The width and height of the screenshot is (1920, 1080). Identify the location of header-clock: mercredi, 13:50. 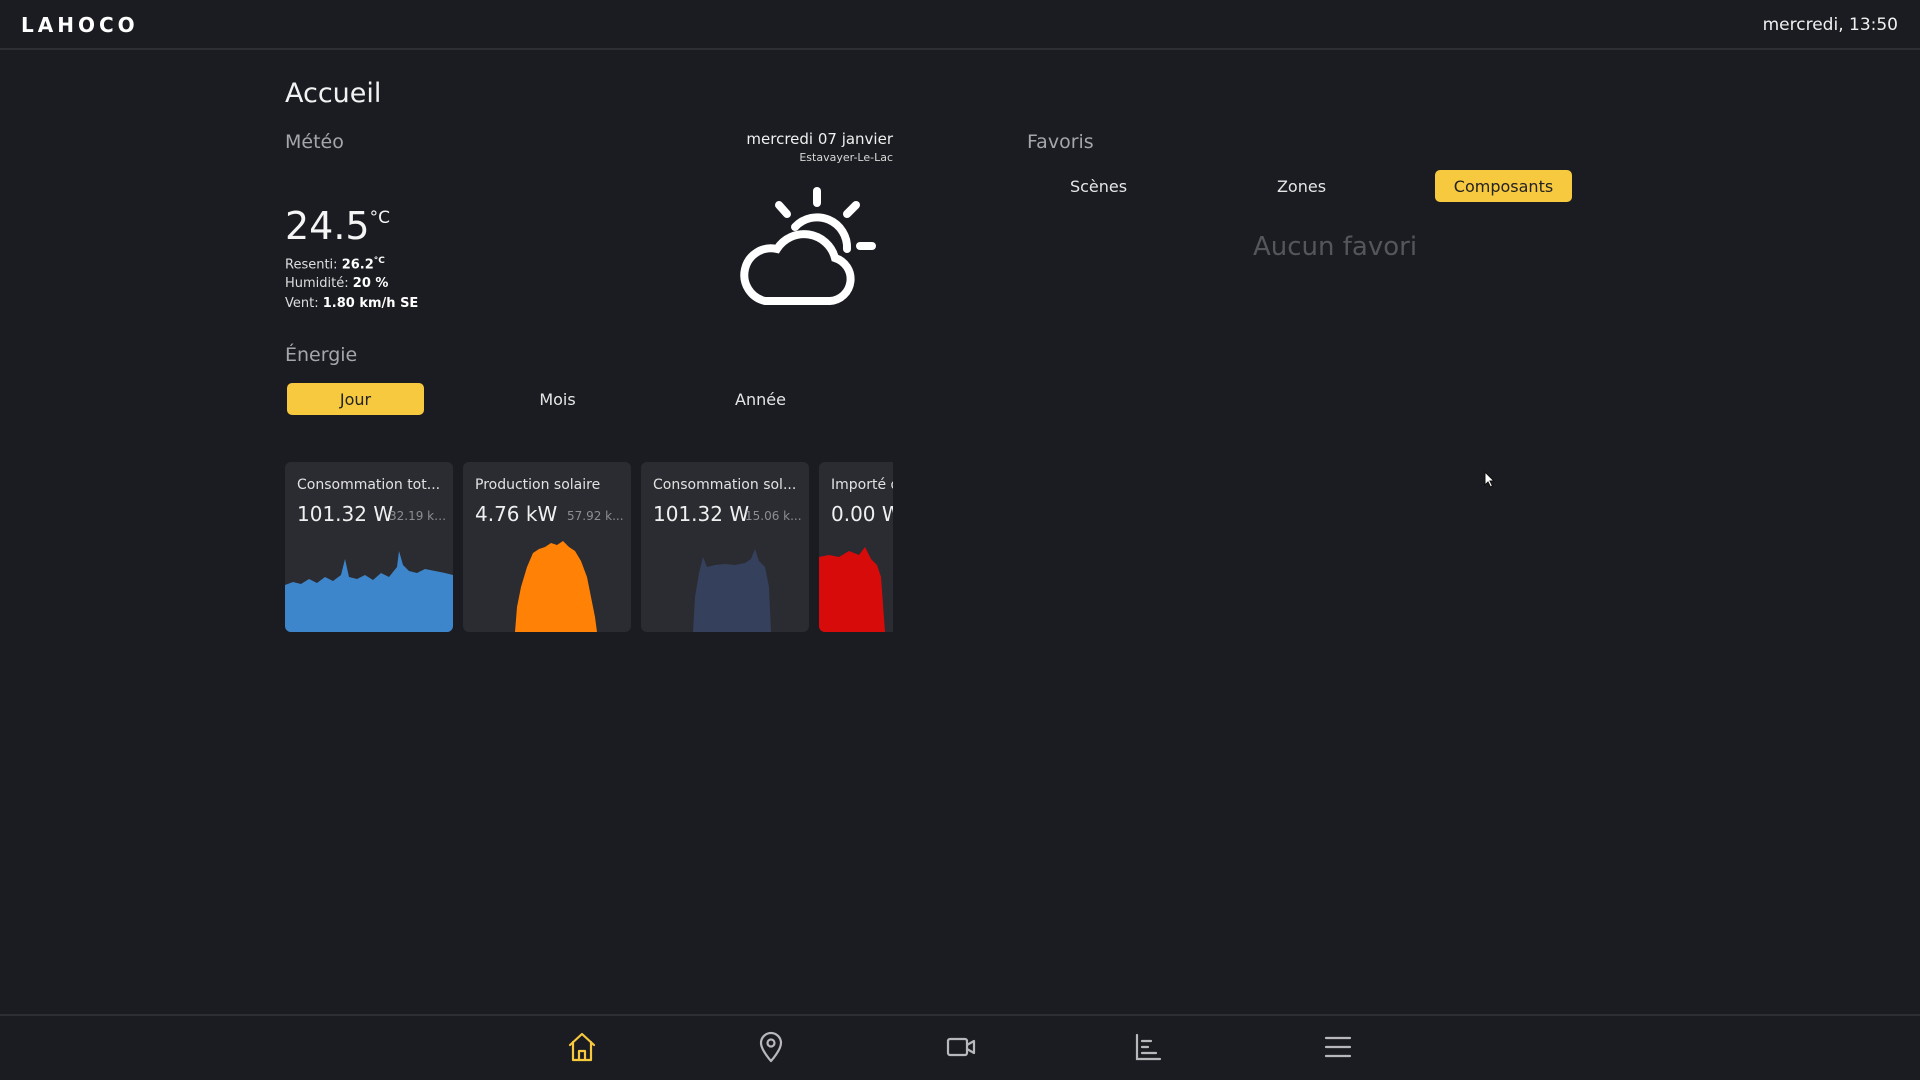
(1830, 25).